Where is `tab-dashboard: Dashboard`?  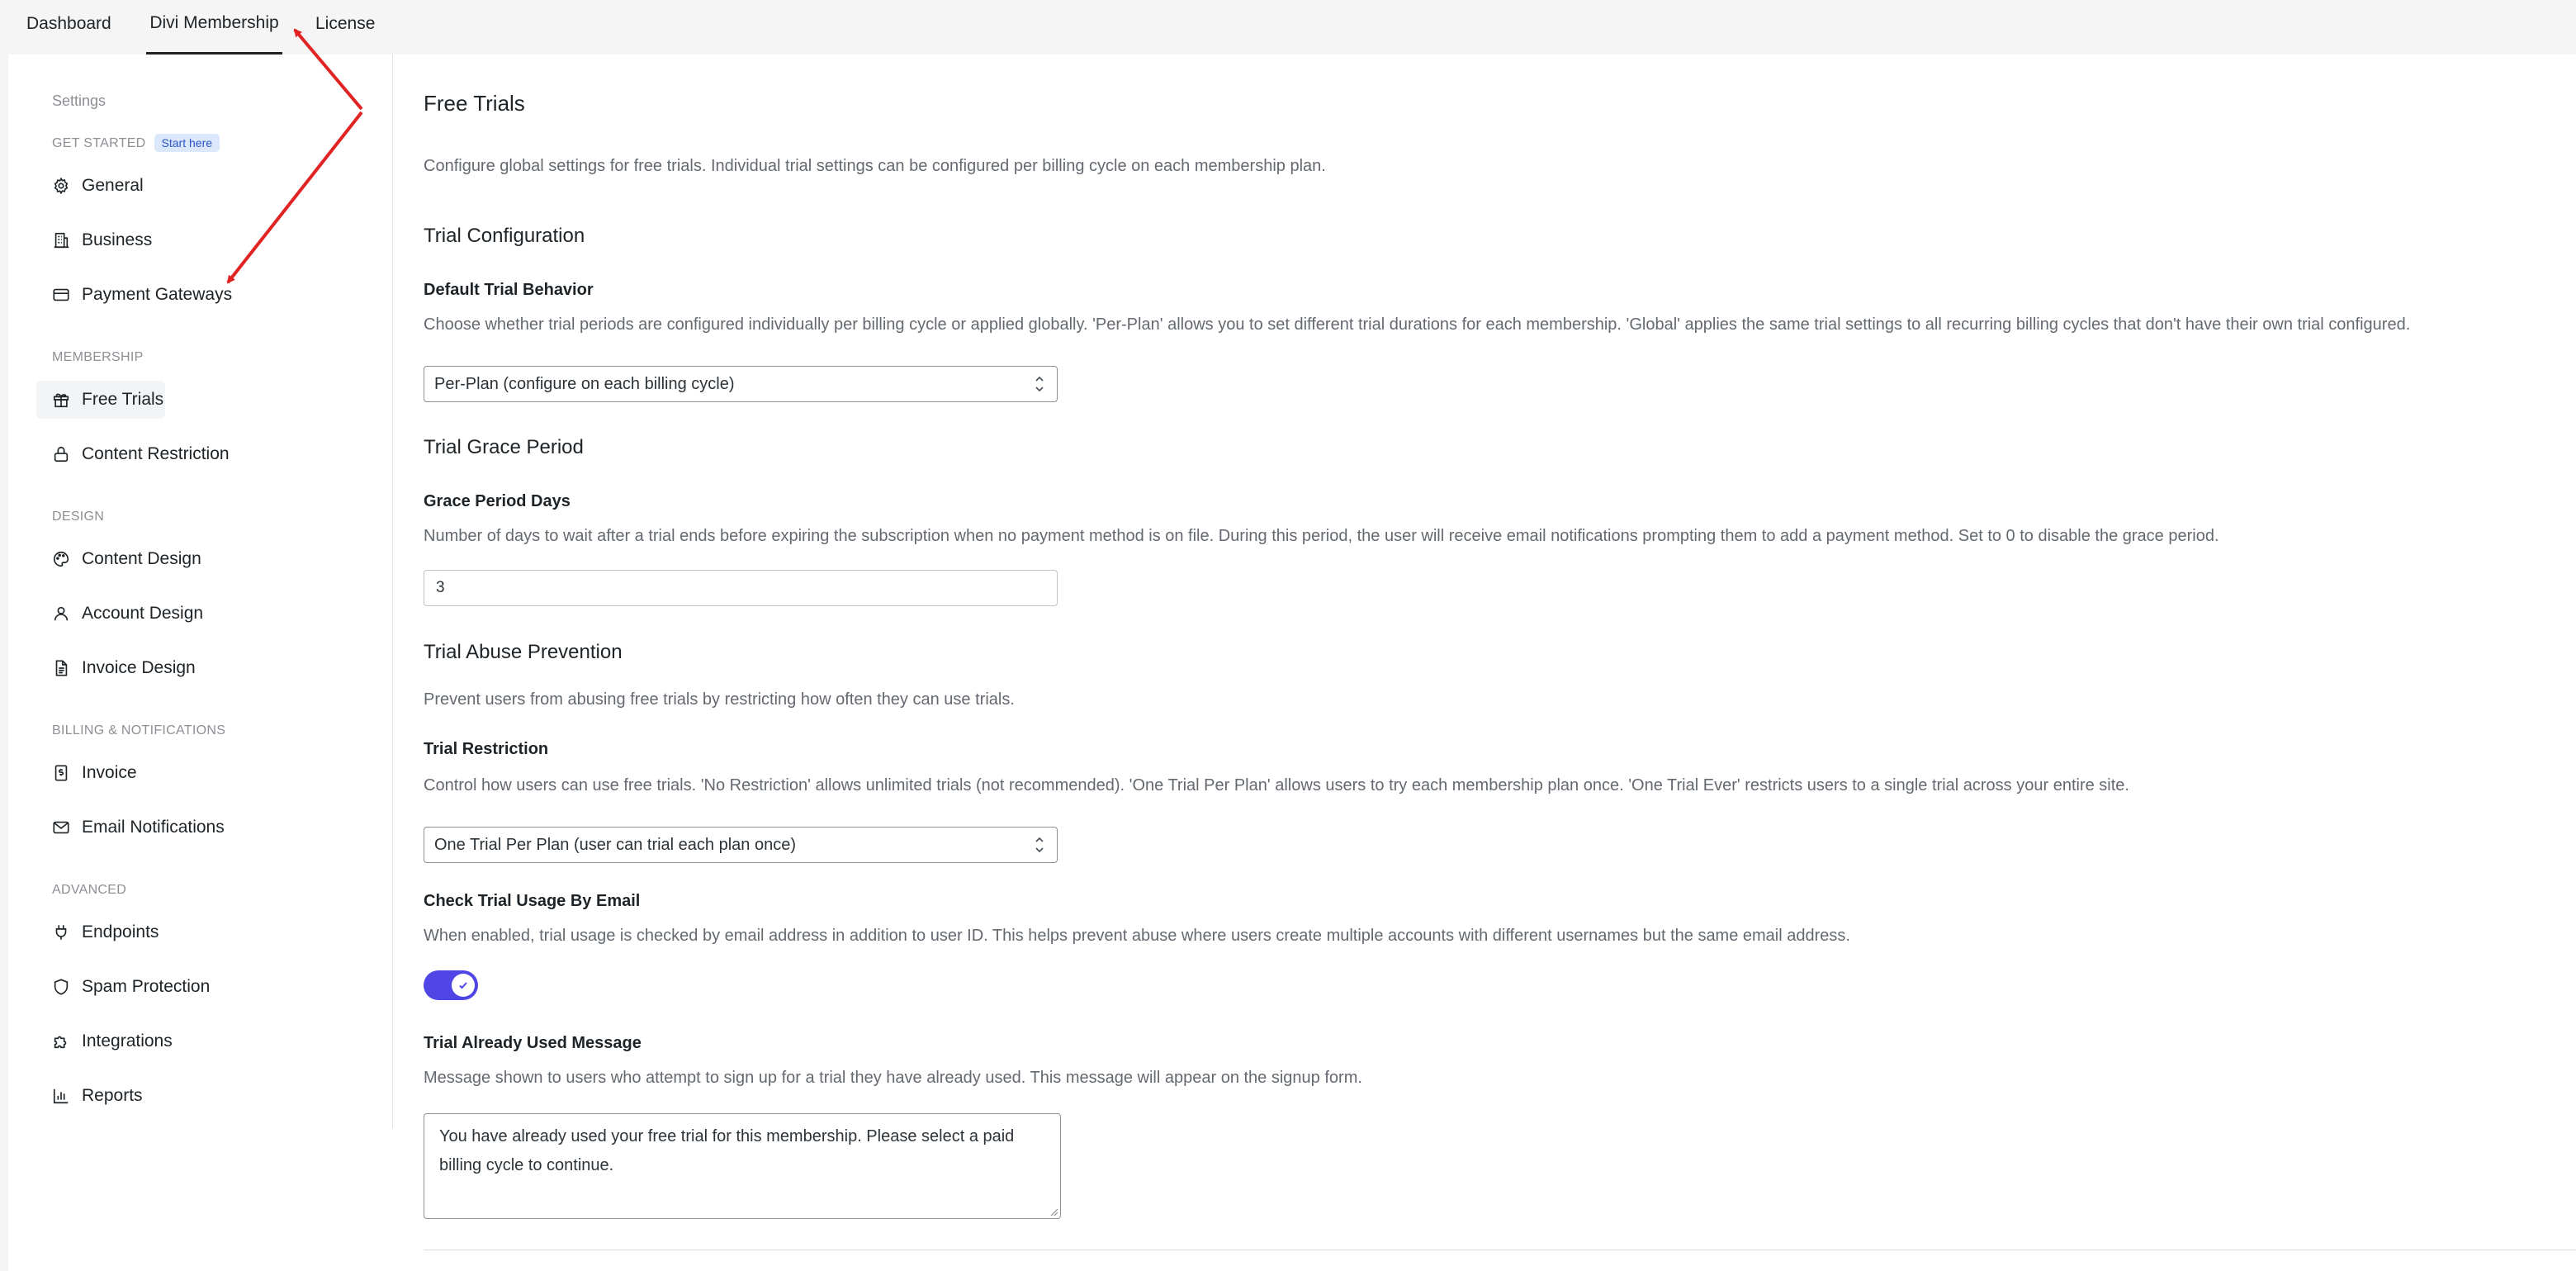 tab-dashboard: Dashboard is located at coordinates (68, 27).